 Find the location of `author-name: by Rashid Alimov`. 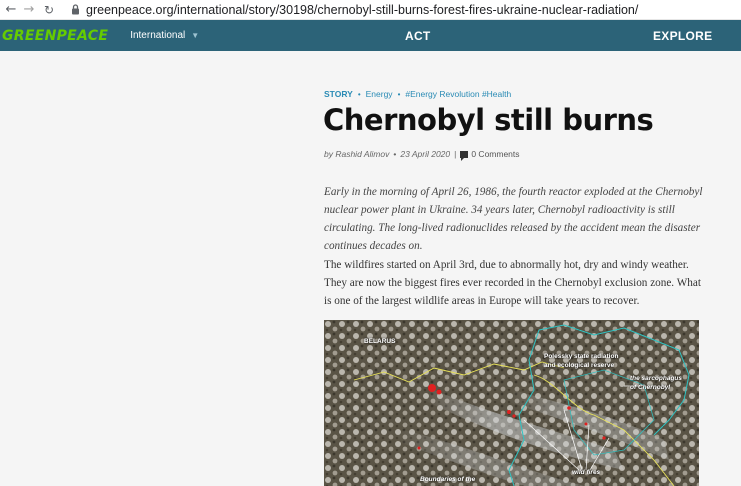

author-name: by Rashid Alimov is located at coordinates (356, 154).